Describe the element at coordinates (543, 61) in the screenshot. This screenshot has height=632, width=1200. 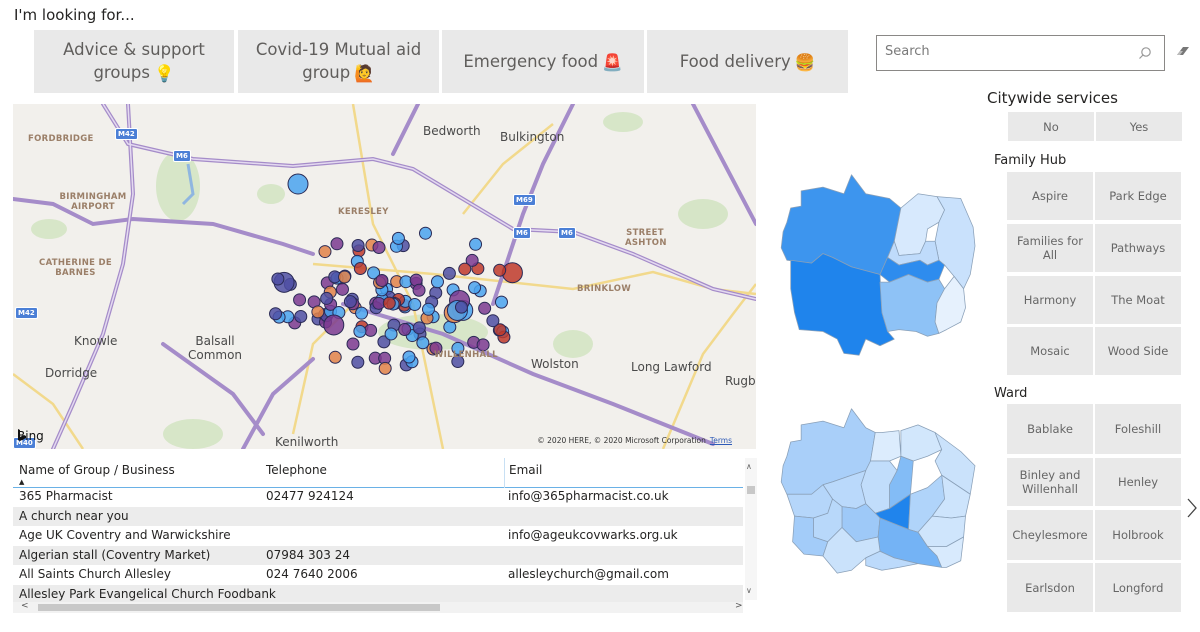
I see `category-emergency-food-button: Emergency food 🚨` at that location.